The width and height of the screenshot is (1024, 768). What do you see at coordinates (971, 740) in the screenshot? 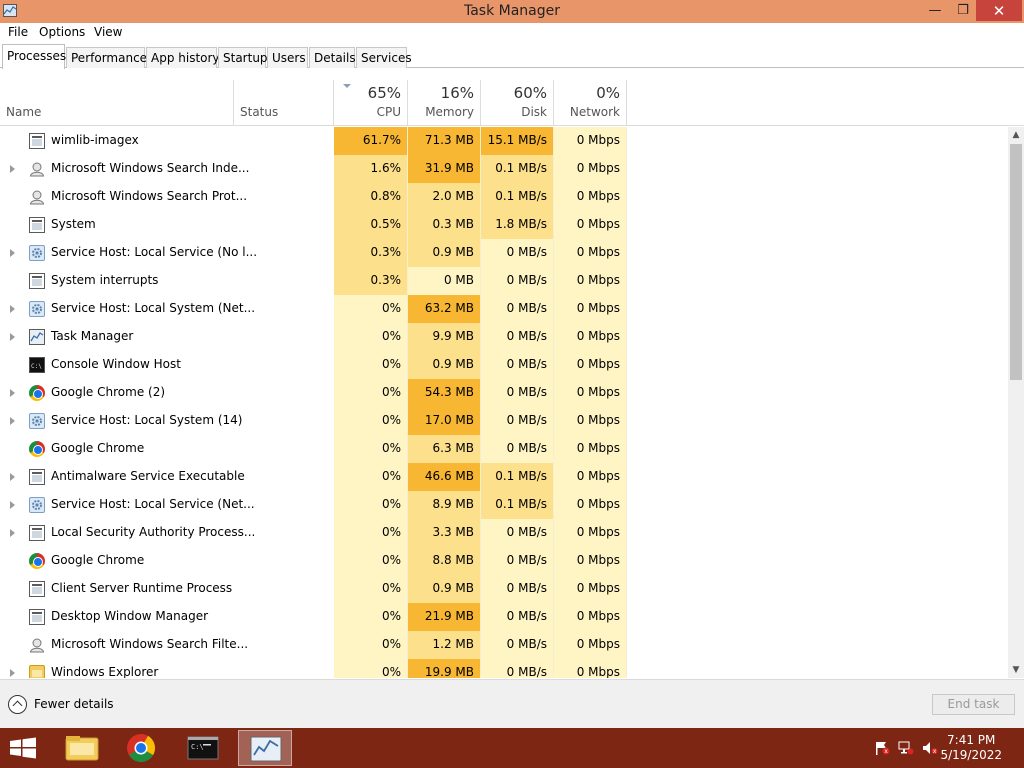
I see `clock-time: 7:41 PM` at bounding box center [971, 740].